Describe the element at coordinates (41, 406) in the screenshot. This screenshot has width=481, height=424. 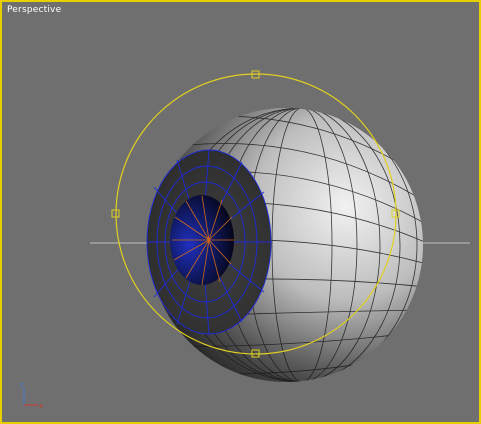
I see `axis-label-x: x` at that location.